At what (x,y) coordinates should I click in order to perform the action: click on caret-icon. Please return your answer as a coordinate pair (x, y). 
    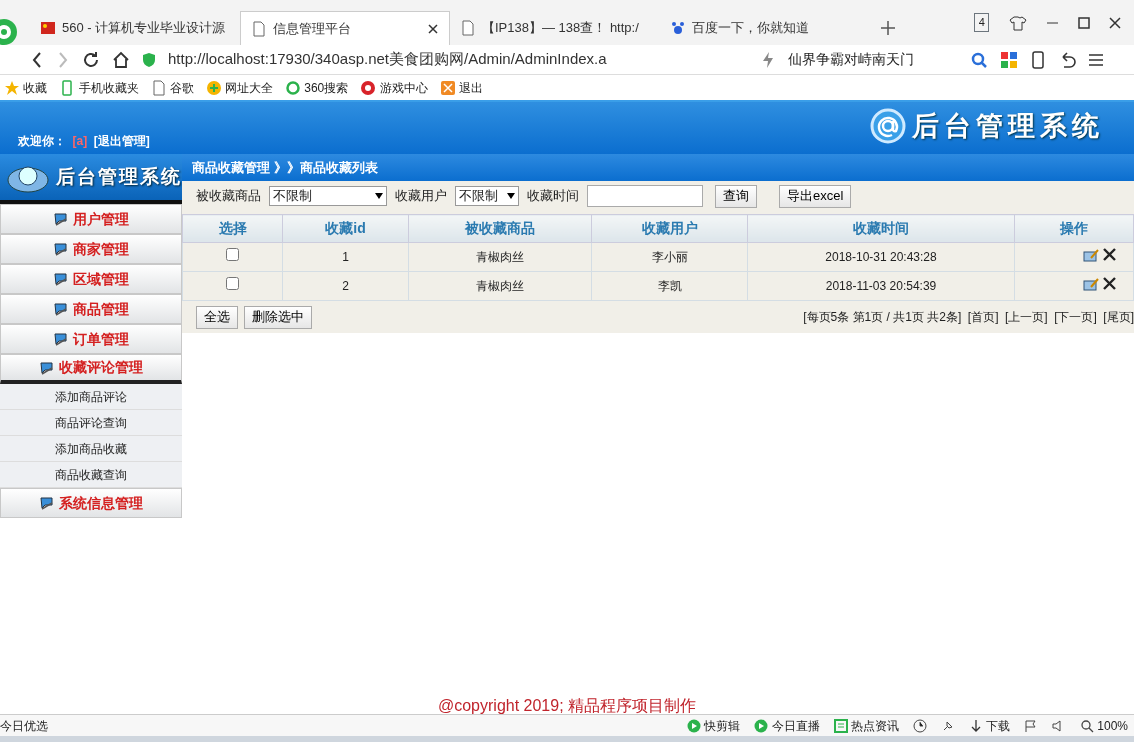
    Looking at the image, I should click on (379, 196).